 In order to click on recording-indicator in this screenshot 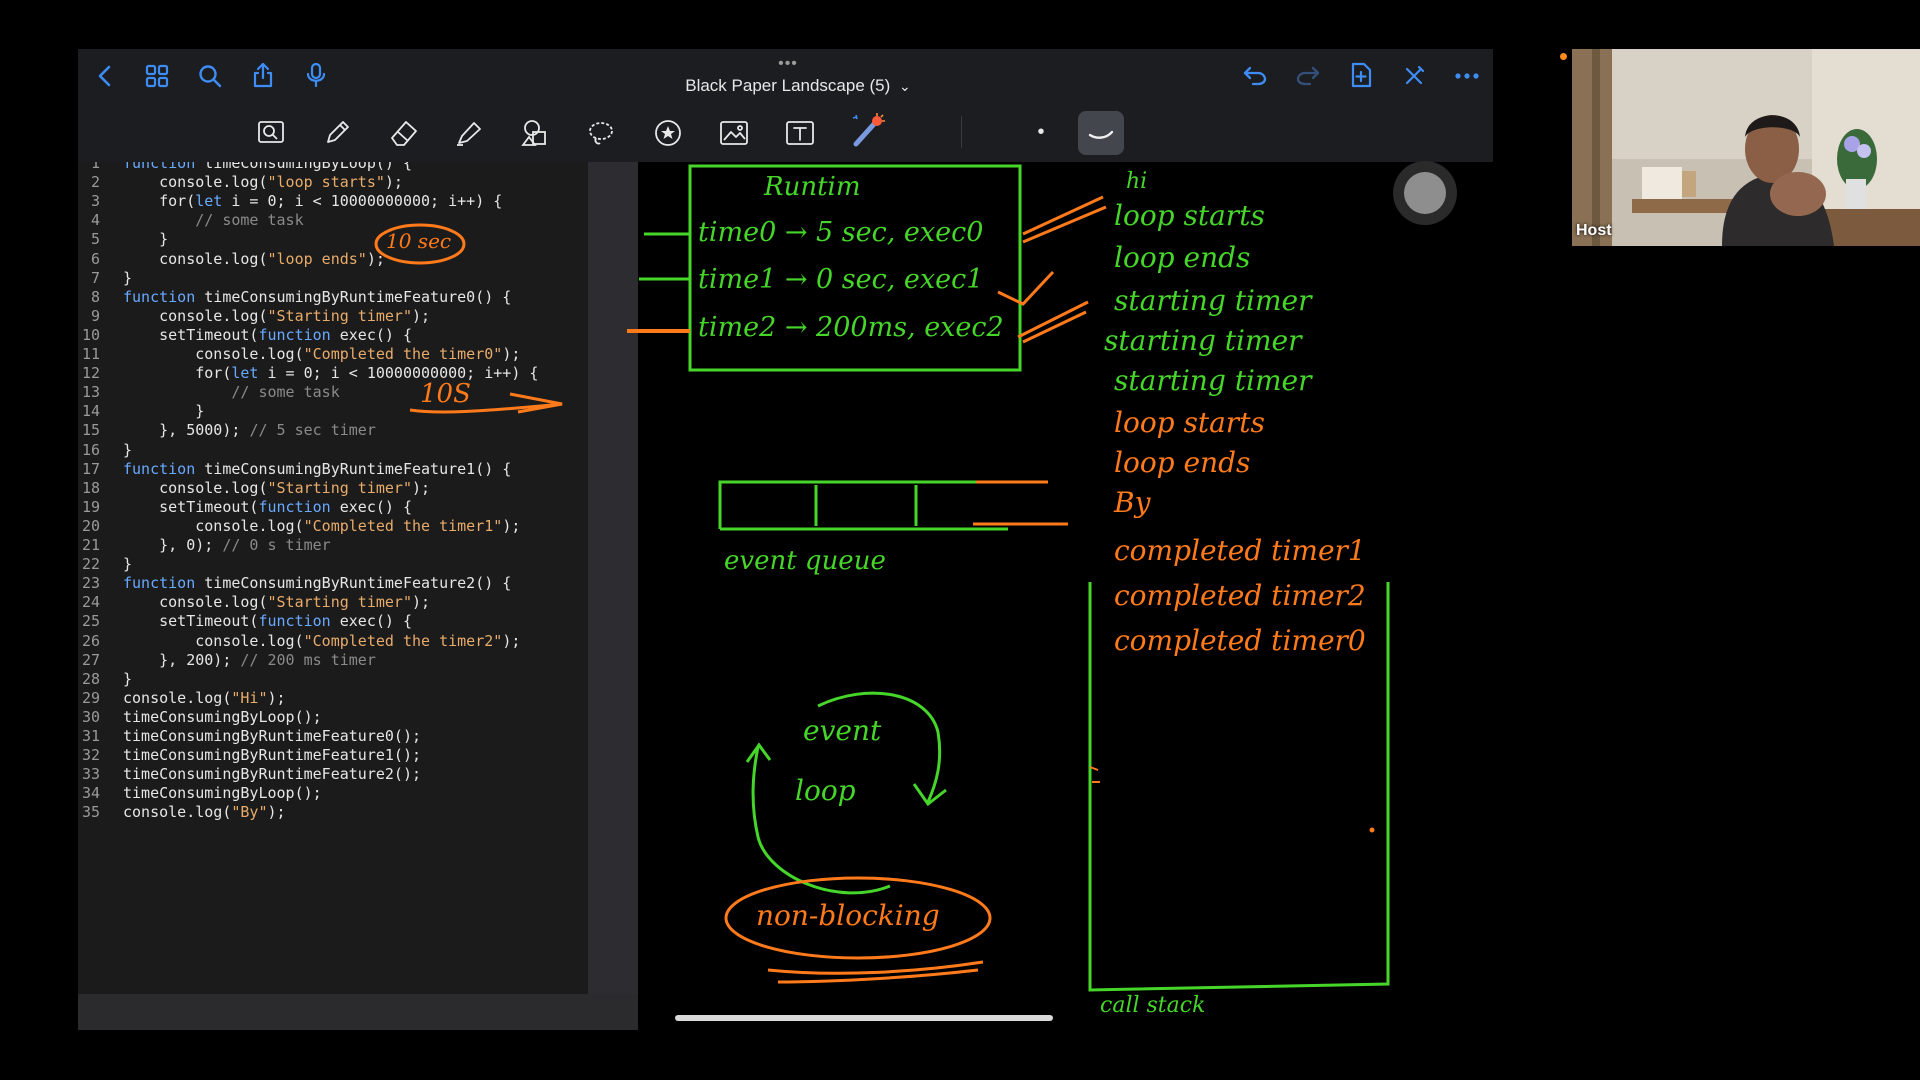, I will do `click(1563, 56)`.